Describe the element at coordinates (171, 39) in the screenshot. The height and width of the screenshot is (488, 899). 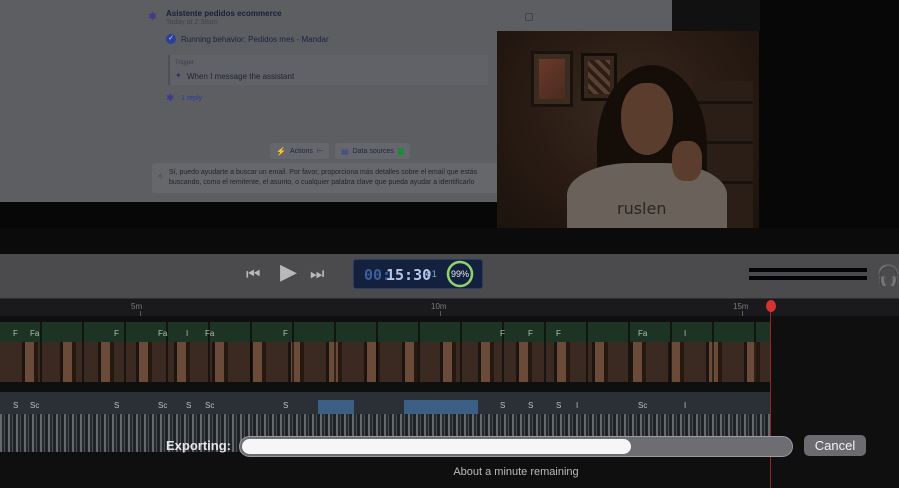
I see `check-icon: ✓` at that location.